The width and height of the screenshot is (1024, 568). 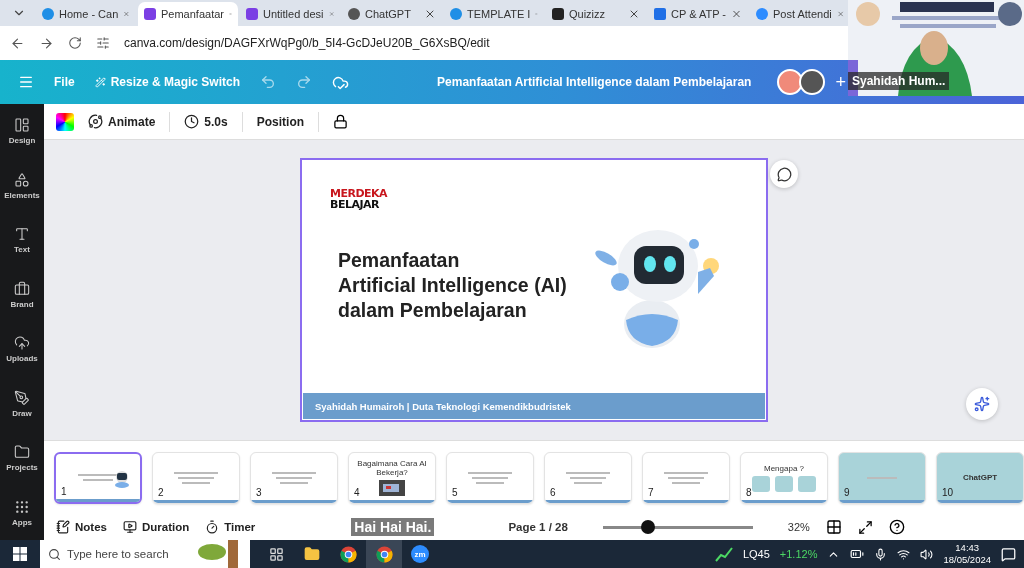 I want to click on zoom-reading: 32%, so click(x=798, y=527).